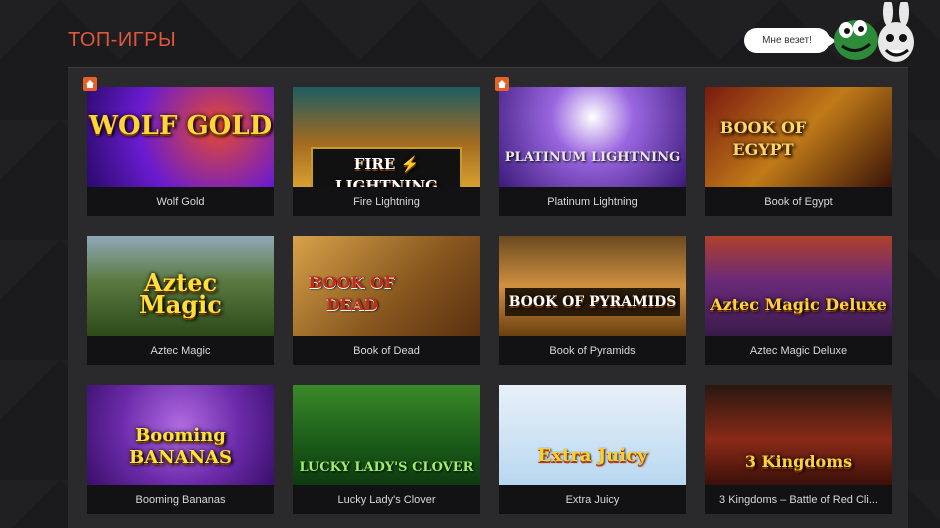  What do you see at coordinates (798, 435) in the screenshot?
I see `game-thumbnail: 3 Kingdoms` at bounding box center [798, 435].